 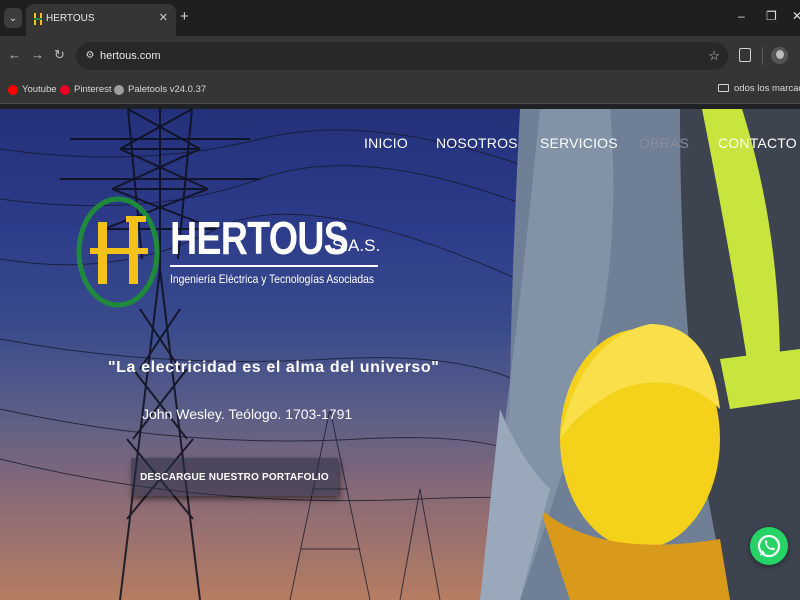 I want to click on pinterest-icon, so click(x=65, y=89).